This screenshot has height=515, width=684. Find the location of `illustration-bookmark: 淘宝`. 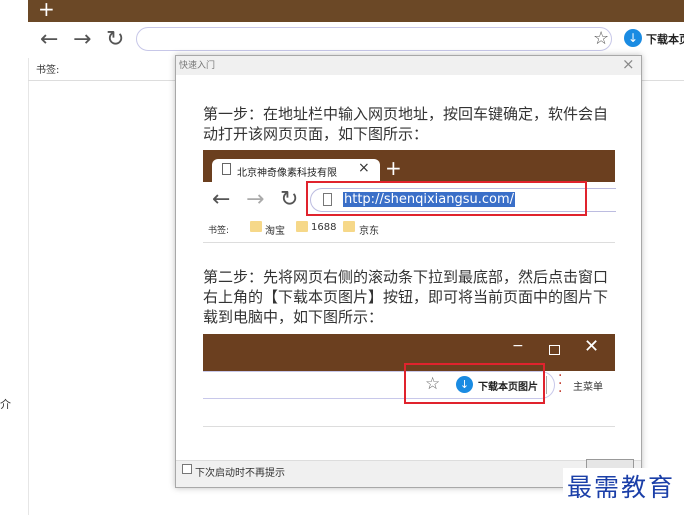

illustration-bookmark: 淘宝 is located at coordinates (275, 231).